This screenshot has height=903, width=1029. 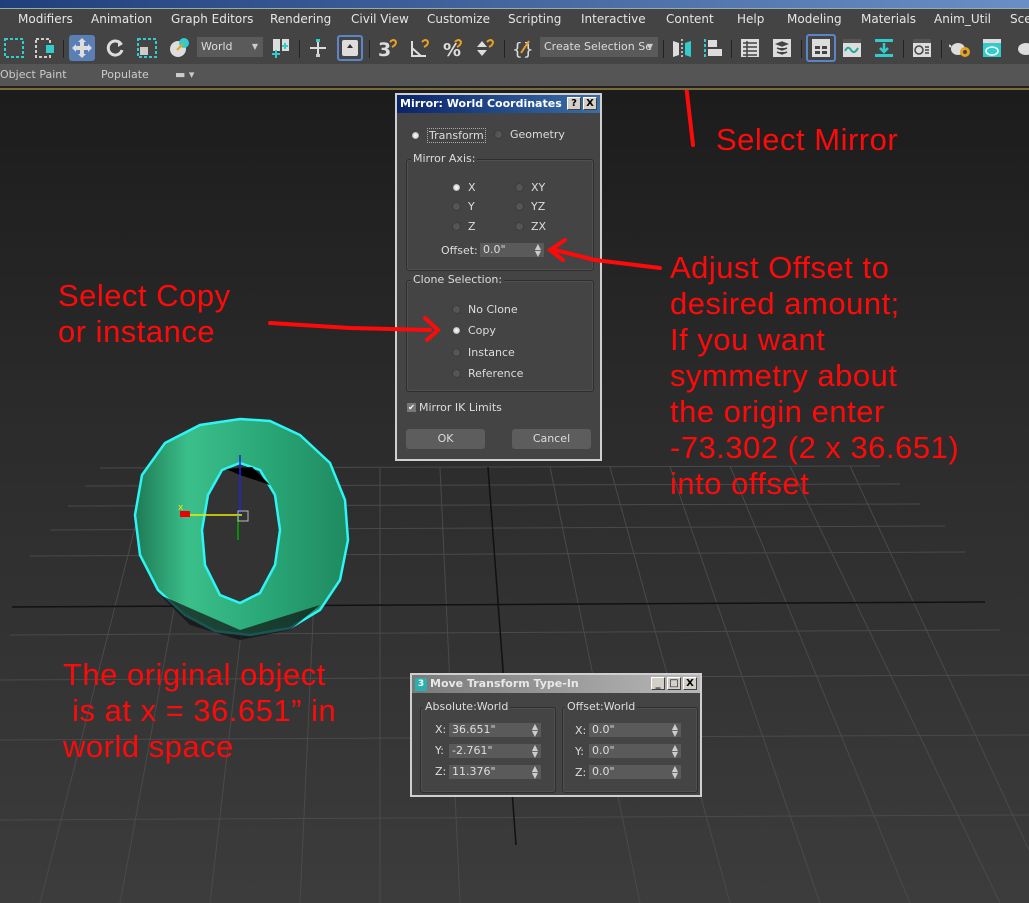 I want to click on move-dialog-title-bar: 3 Move Transform Type-In _ □ X, so click(x=556, y=684).